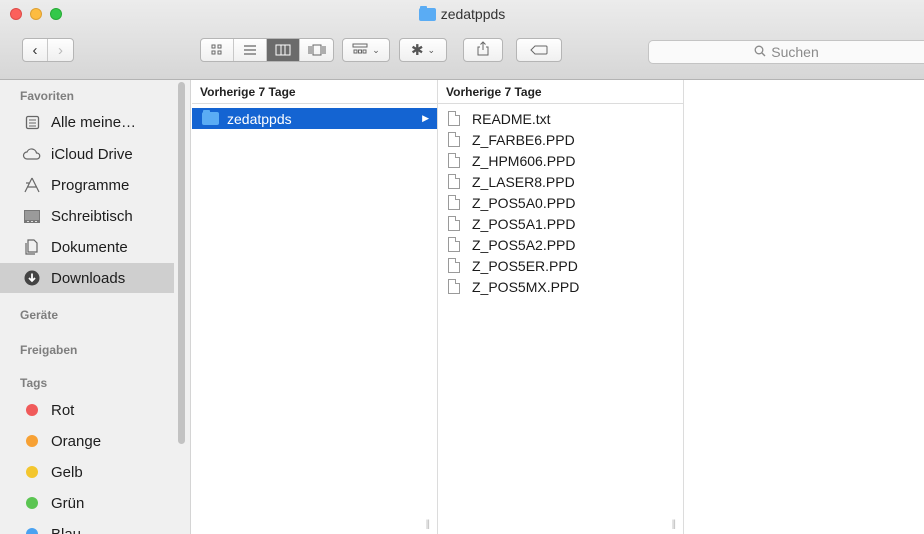 The width and height of the screenshot is (924, 534). I want to click on arrange-button: ⌄, so click(366, 50).